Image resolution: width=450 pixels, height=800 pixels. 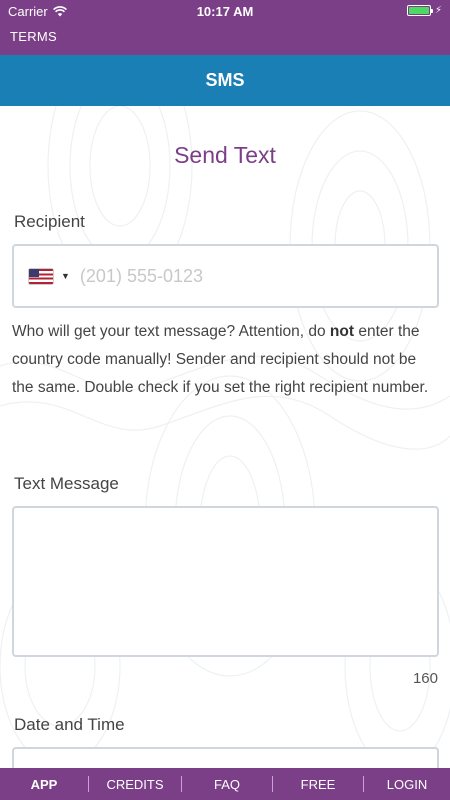 I want to click on char-counter: 160, so click(x=425, y=678).